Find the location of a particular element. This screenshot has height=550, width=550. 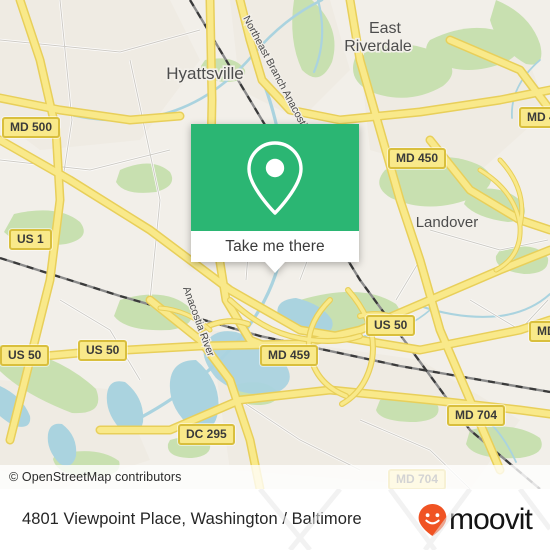

moovit-wordmark: moovit is located at coordinates (491, 519).